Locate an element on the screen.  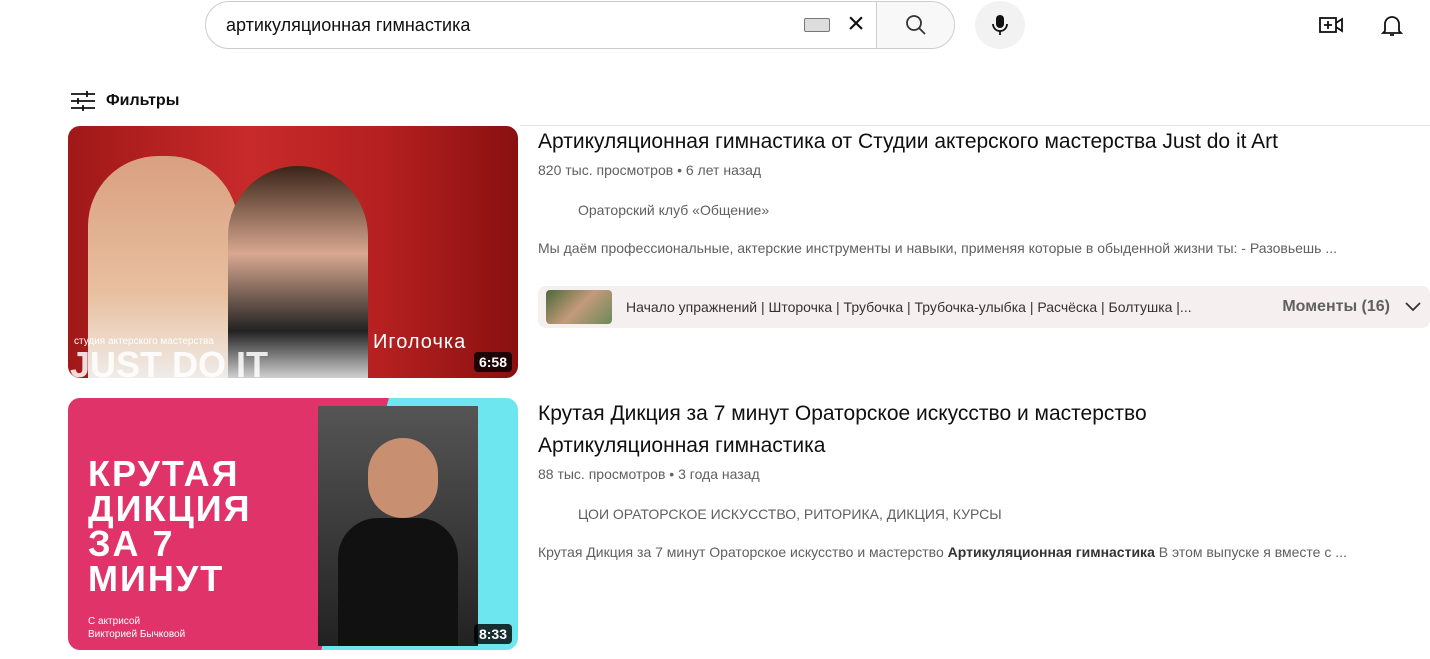
moment-thumbnail is located at coordinates (579, 307).